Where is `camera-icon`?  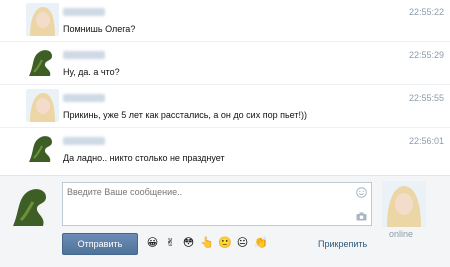 camera-icon is located at coordinates (361, 216).